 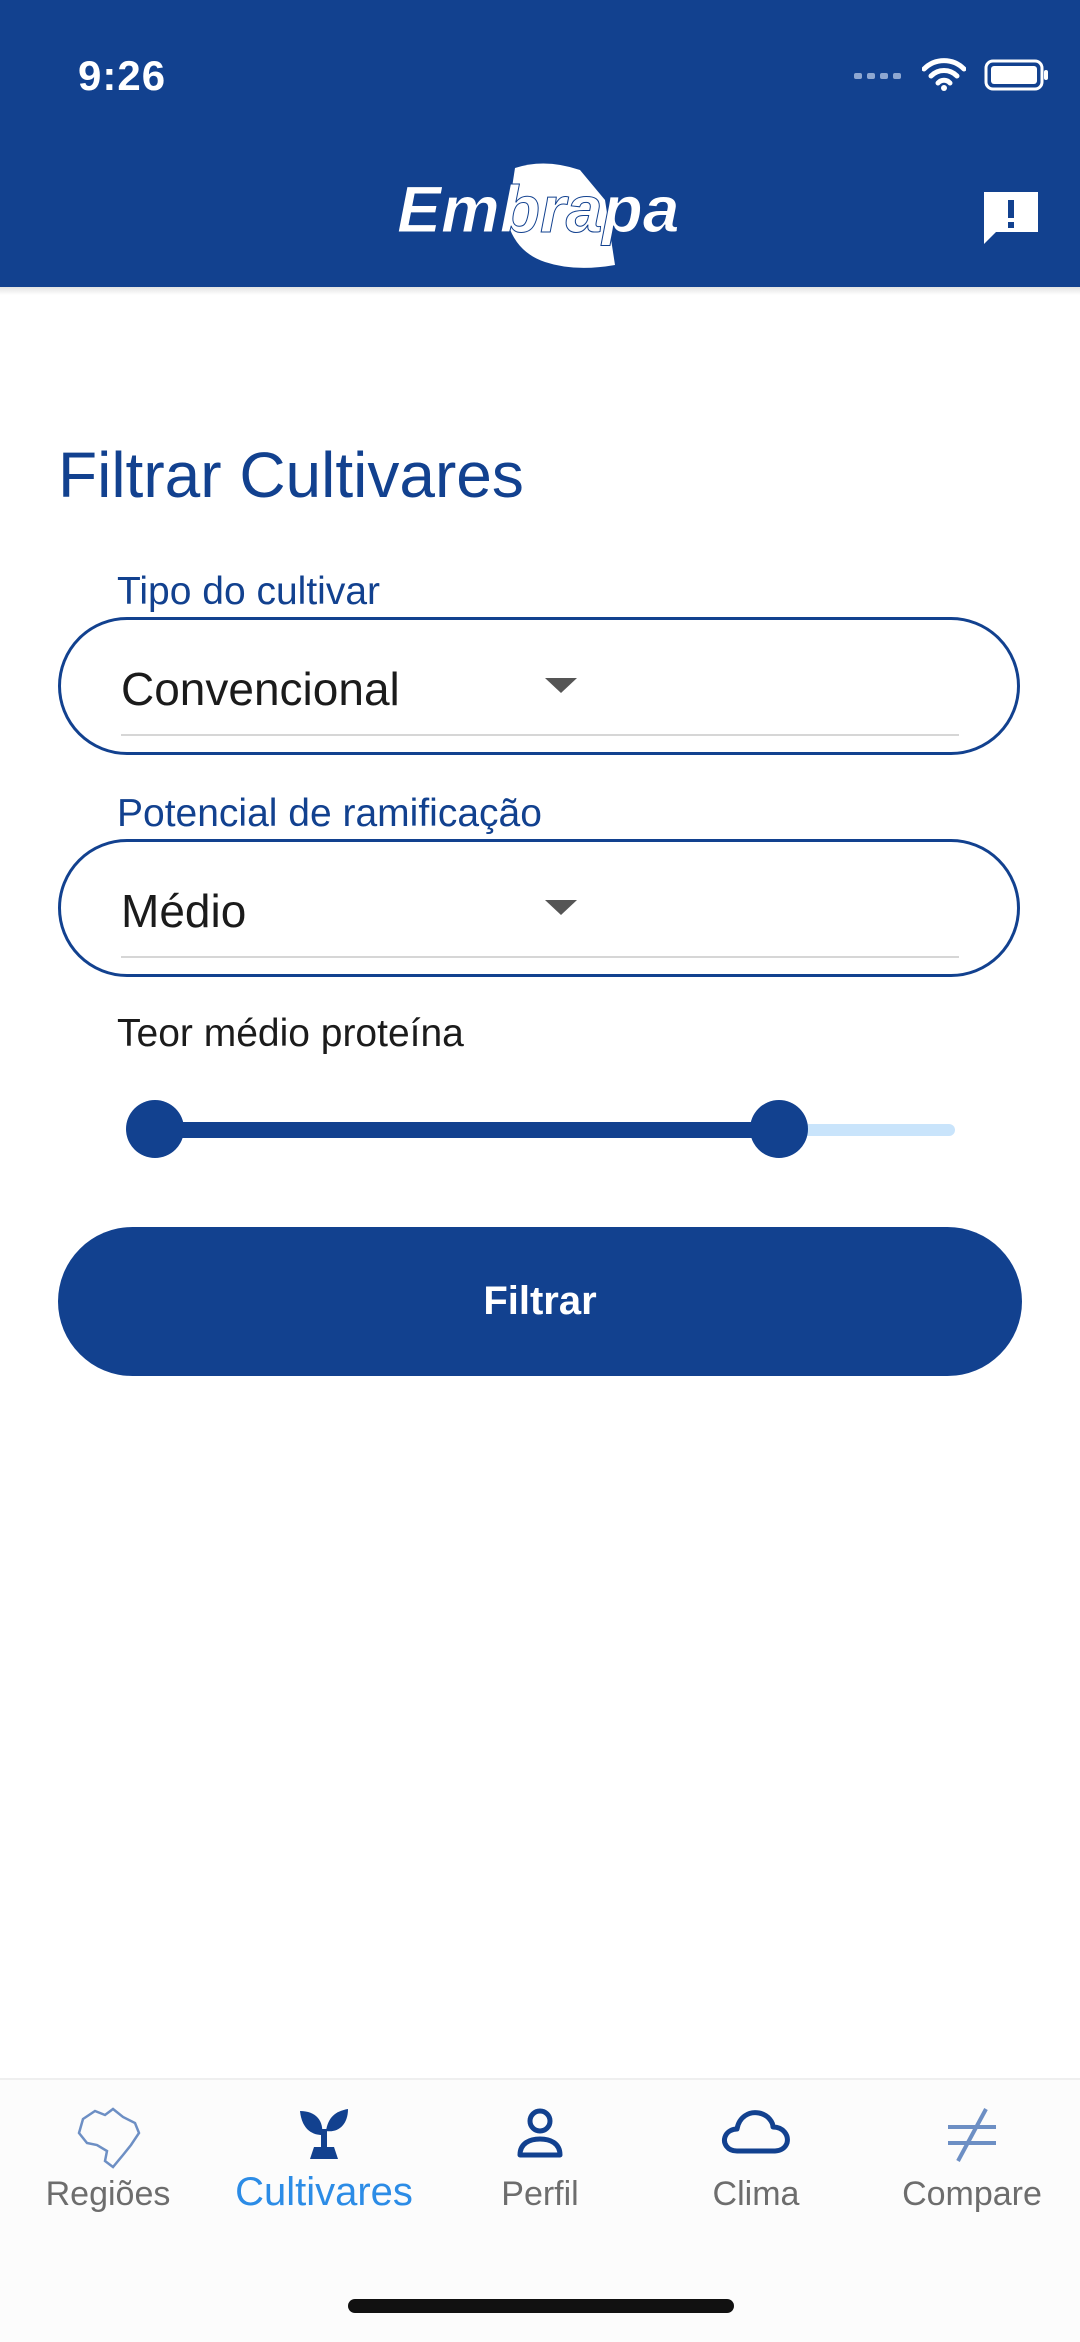 What do you see at coordinates (972, 2194) in the screenshot?
I see `nav-label: Compare` at bounding box center [972, 2194].